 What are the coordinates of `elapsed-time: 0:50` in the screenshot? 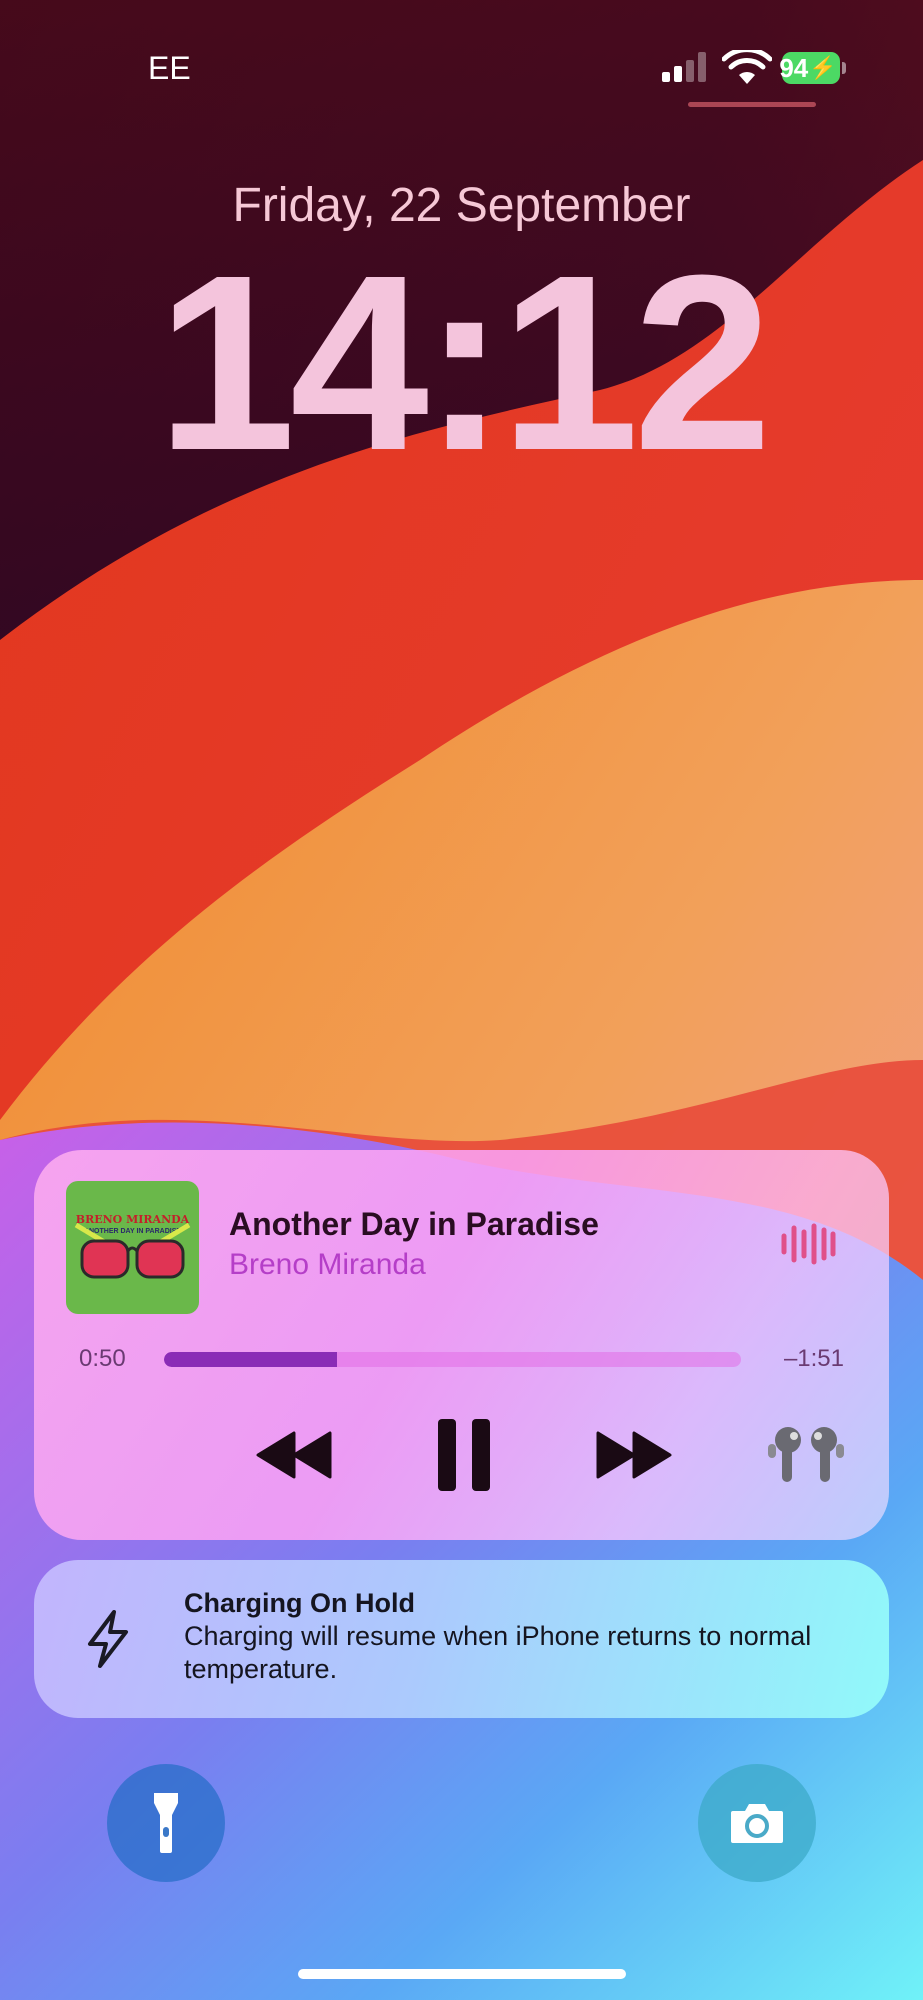 It's located at (102, 1358).